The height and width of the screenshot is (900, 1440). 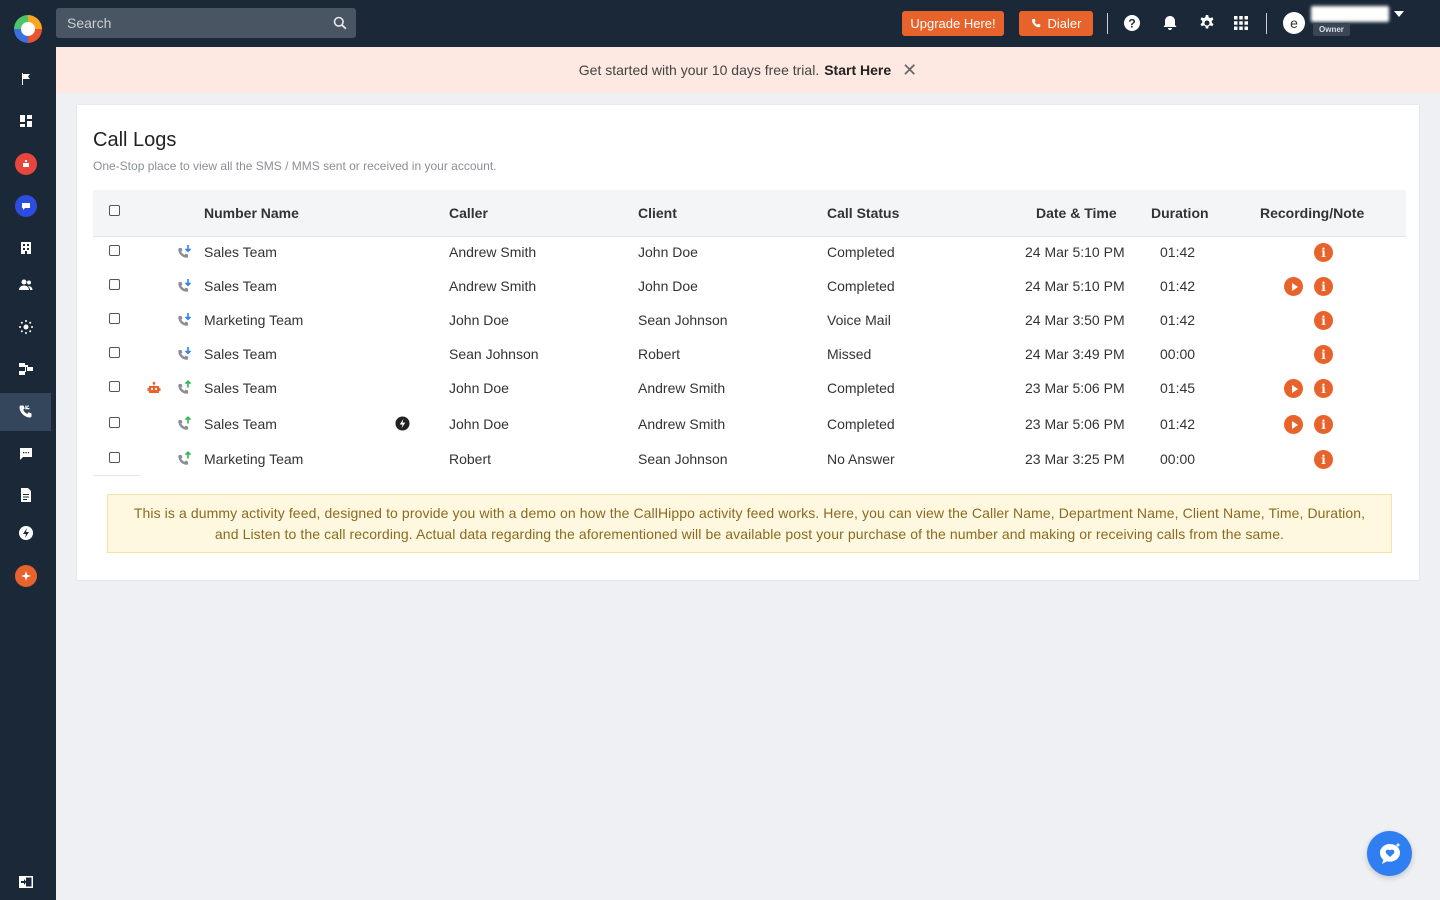 I want to click on search-icon, so click(x=340, y=23).